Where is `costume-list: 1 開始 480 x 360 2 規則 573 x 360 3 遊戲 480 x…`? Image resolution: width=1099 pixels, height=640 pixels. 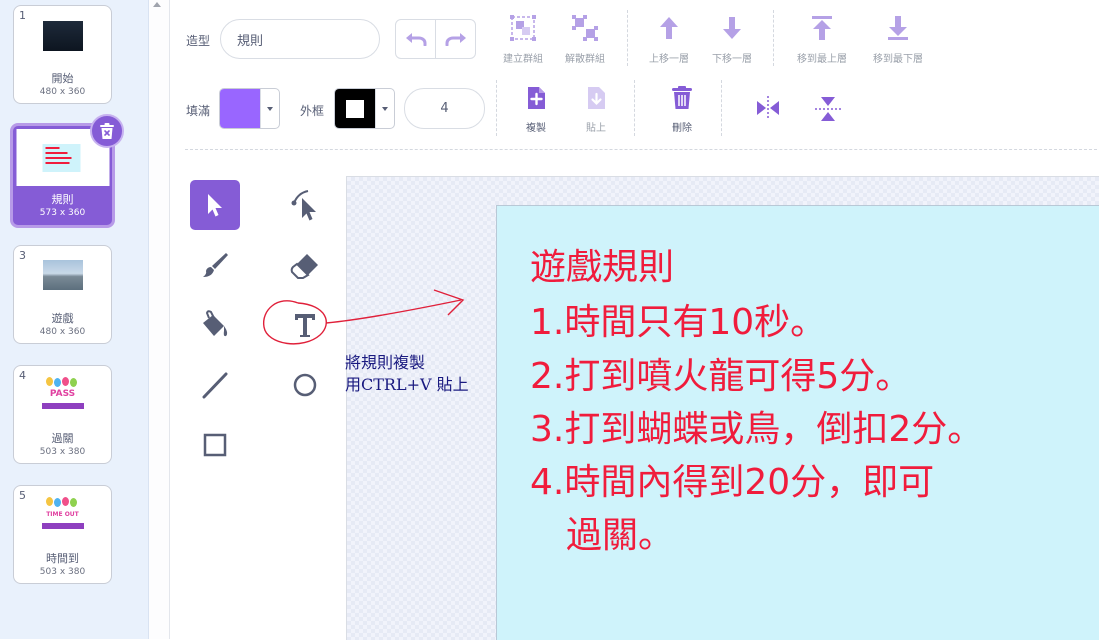 costume-list: 1 開始 480 x 360 2 規則 573 x 360 3 遊戲 480 x… is located at coordinates (74, 319).